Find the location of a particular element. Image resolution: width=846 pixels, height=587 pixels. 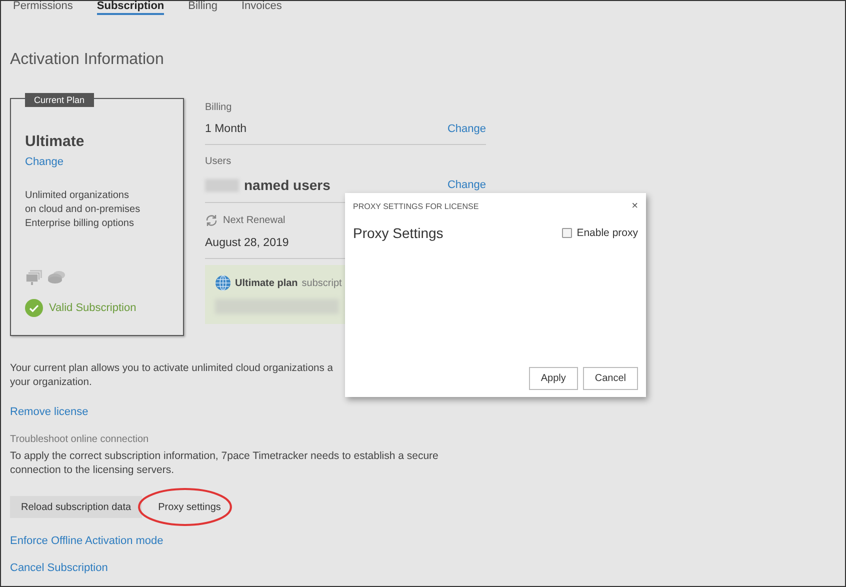

renewal-date: August 28, 2019 is located at coordinates (247, 243).